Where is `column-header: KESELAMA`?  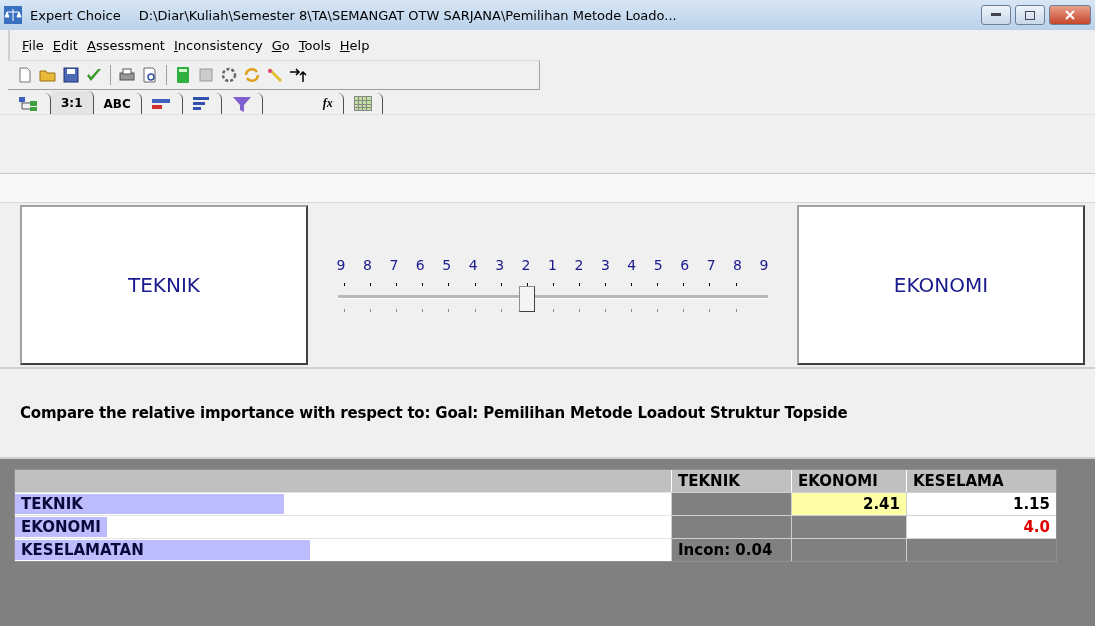
column-header: KESELAMA is located at coordinates (981, 481).